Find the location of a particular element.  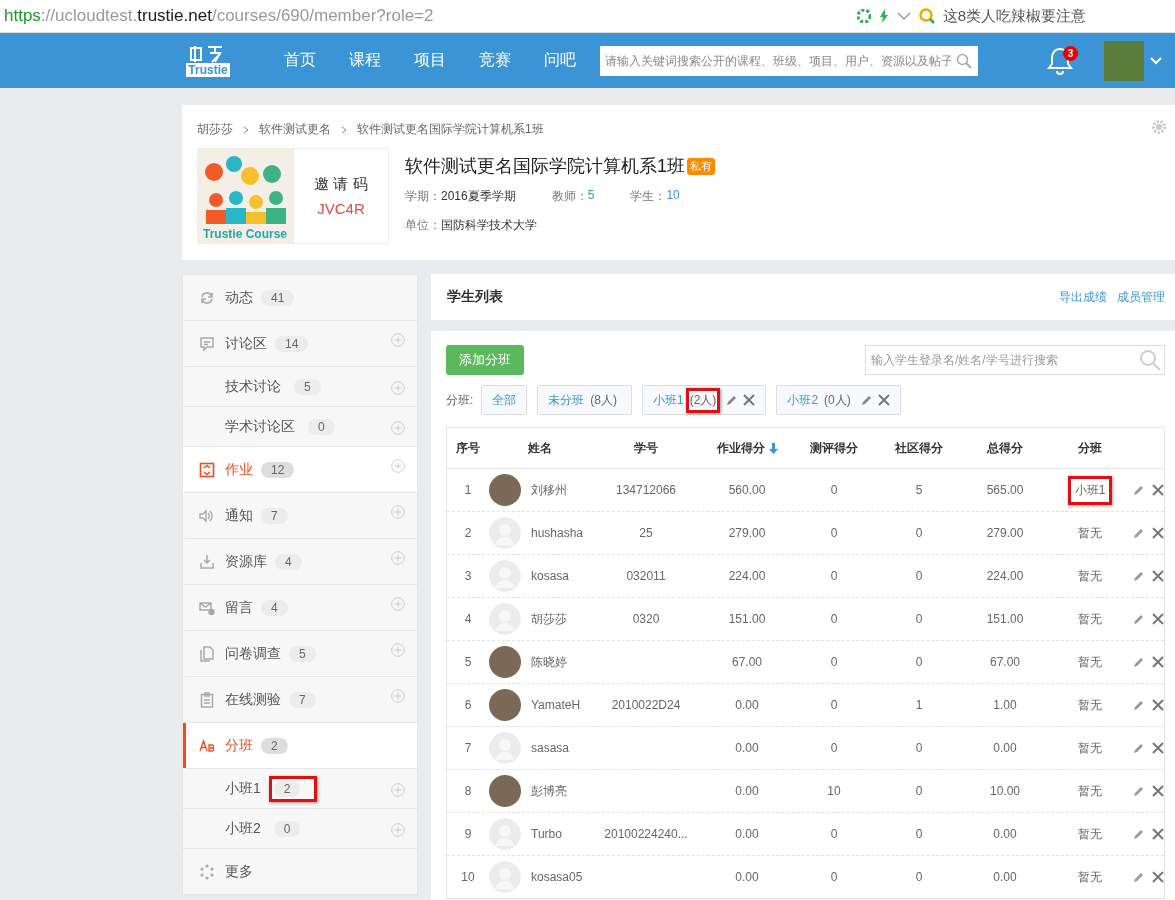

column-header: 序号 is located at coordinates (468, 448).